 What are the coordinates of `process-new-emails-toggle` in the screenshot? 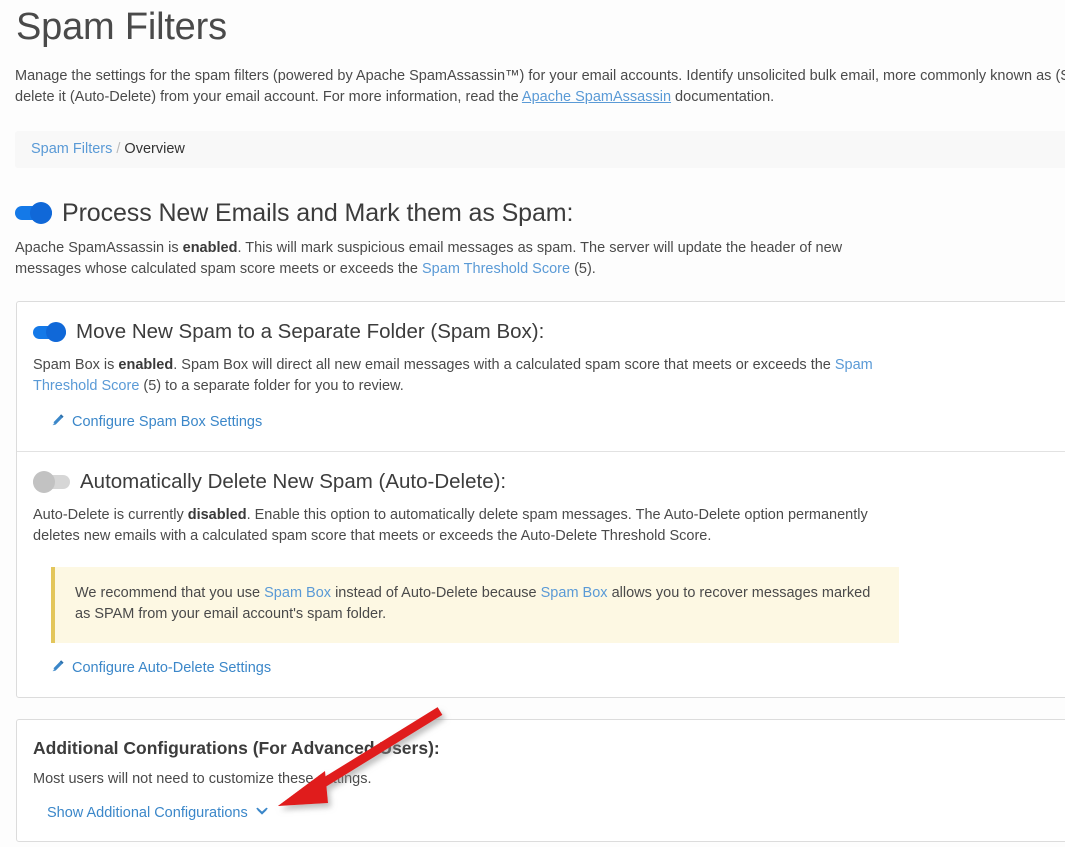 It's located at (33, 212).